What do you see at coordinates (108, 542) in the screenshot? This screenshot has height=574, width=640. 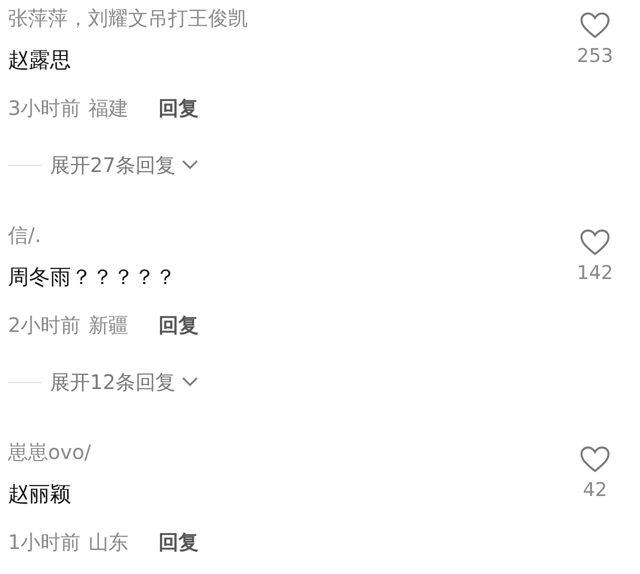 I see `comment-location: 山东` at bounding box center [108, 542].